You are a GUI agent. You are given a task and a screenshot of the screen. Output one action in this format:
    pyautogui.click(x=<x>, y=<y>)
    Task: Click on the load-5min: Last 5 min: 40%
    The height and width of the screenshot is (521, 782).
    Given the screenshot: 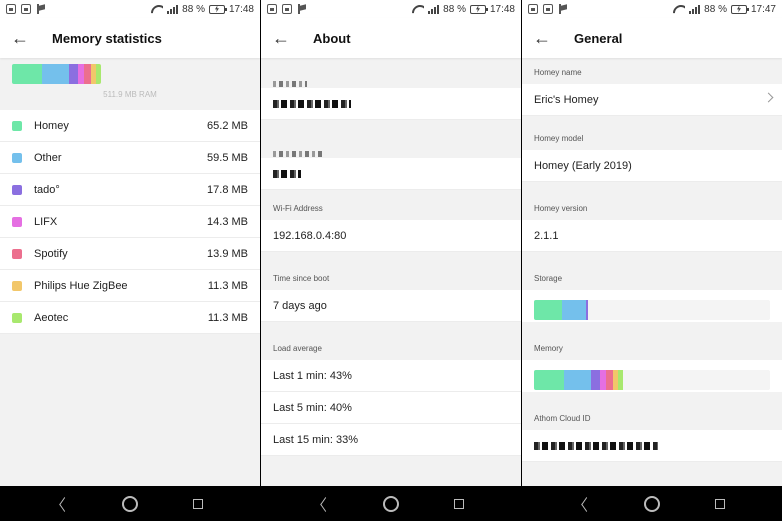 What is the action you would take?
    pyautogui.click(x=391, y=408)
    